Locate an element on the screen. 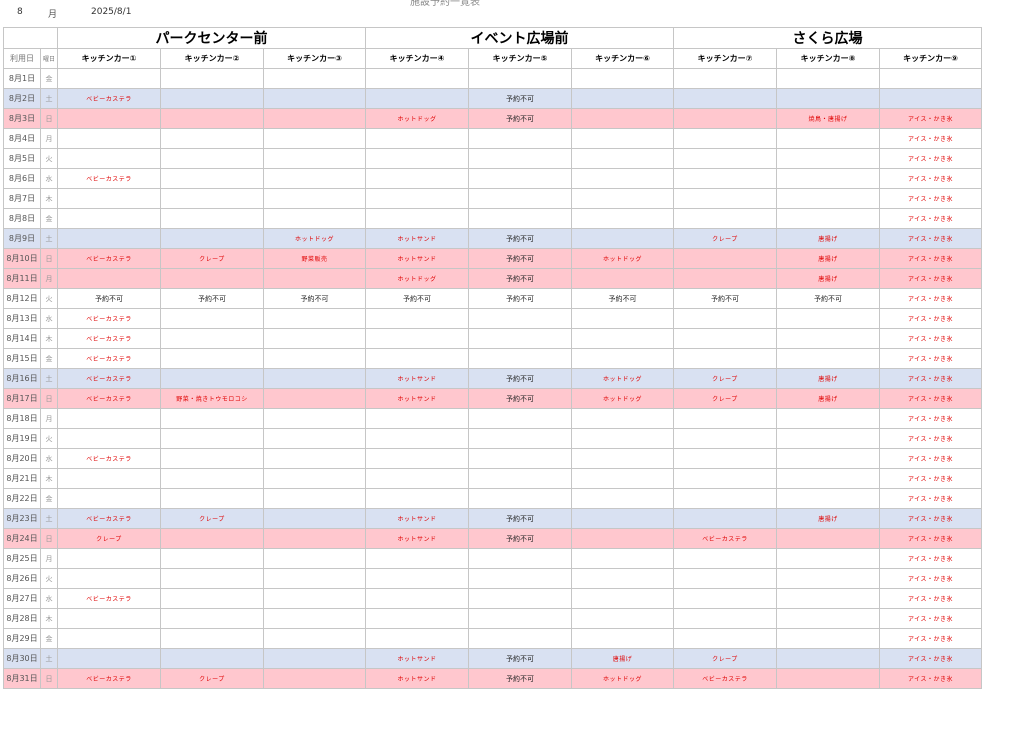  reservation-cell-car-8: 唐揚げ is located at coordinates (828, 378).